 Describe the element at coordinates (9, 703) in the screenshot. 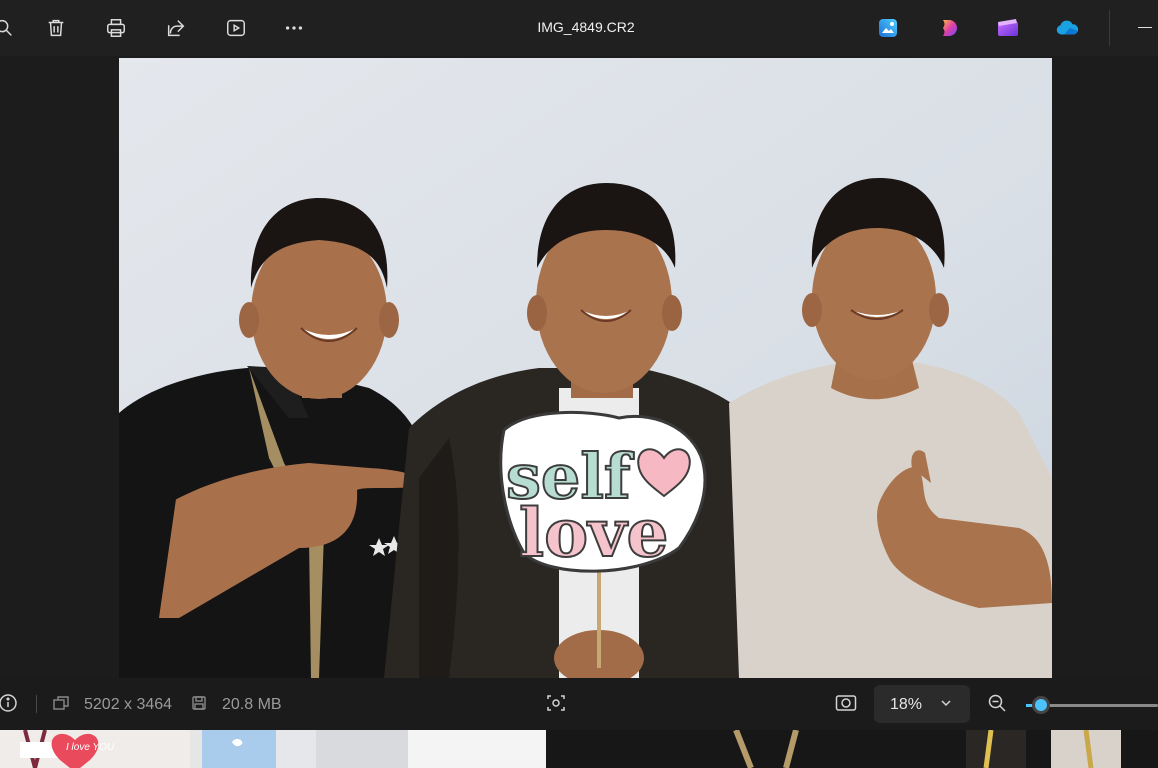

I see `info-icon` at that location.